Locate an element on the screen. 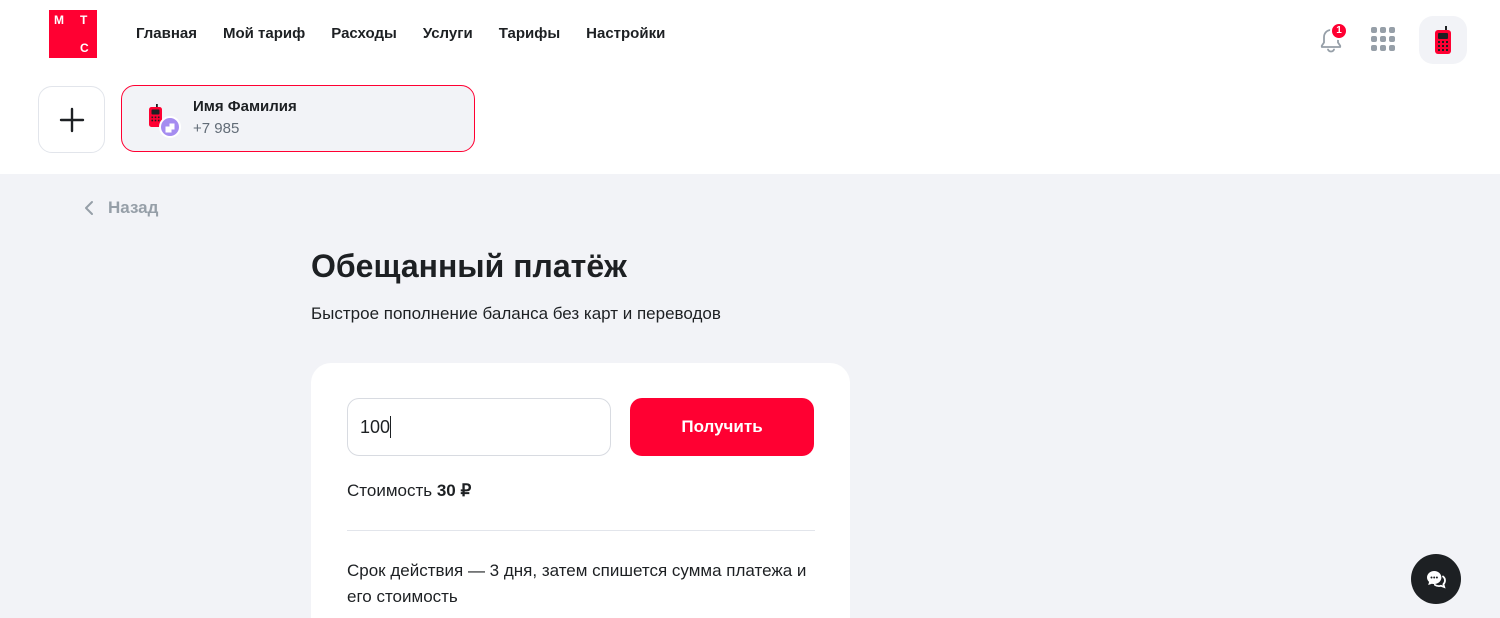 The image size is (1500, 618). get-button: Получить is located at coordinates (722, 427).